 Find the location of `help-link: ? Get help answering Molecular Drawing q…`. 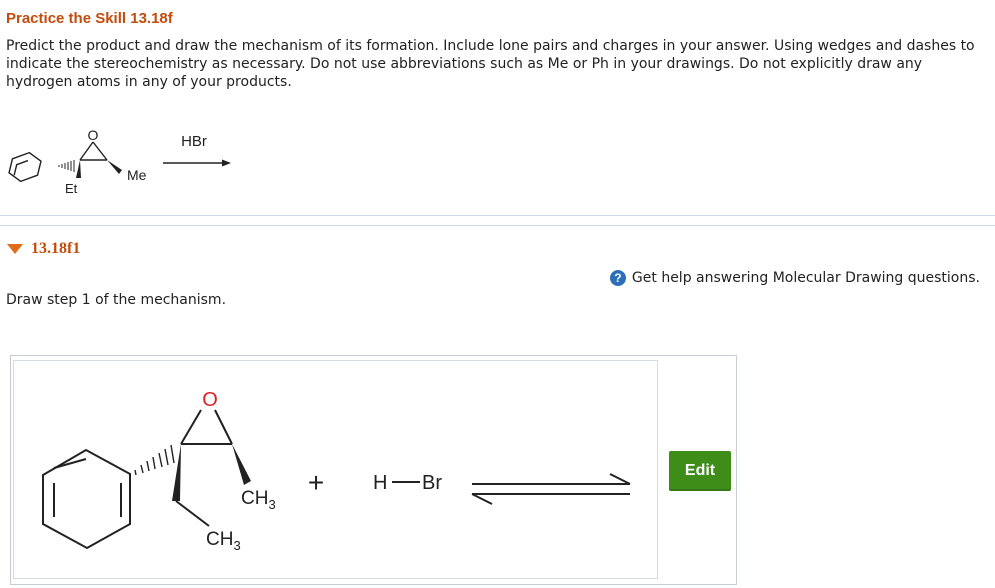

help-link: ? Get help answering Molecular Drawing q… is located at coordinates (794, 278).